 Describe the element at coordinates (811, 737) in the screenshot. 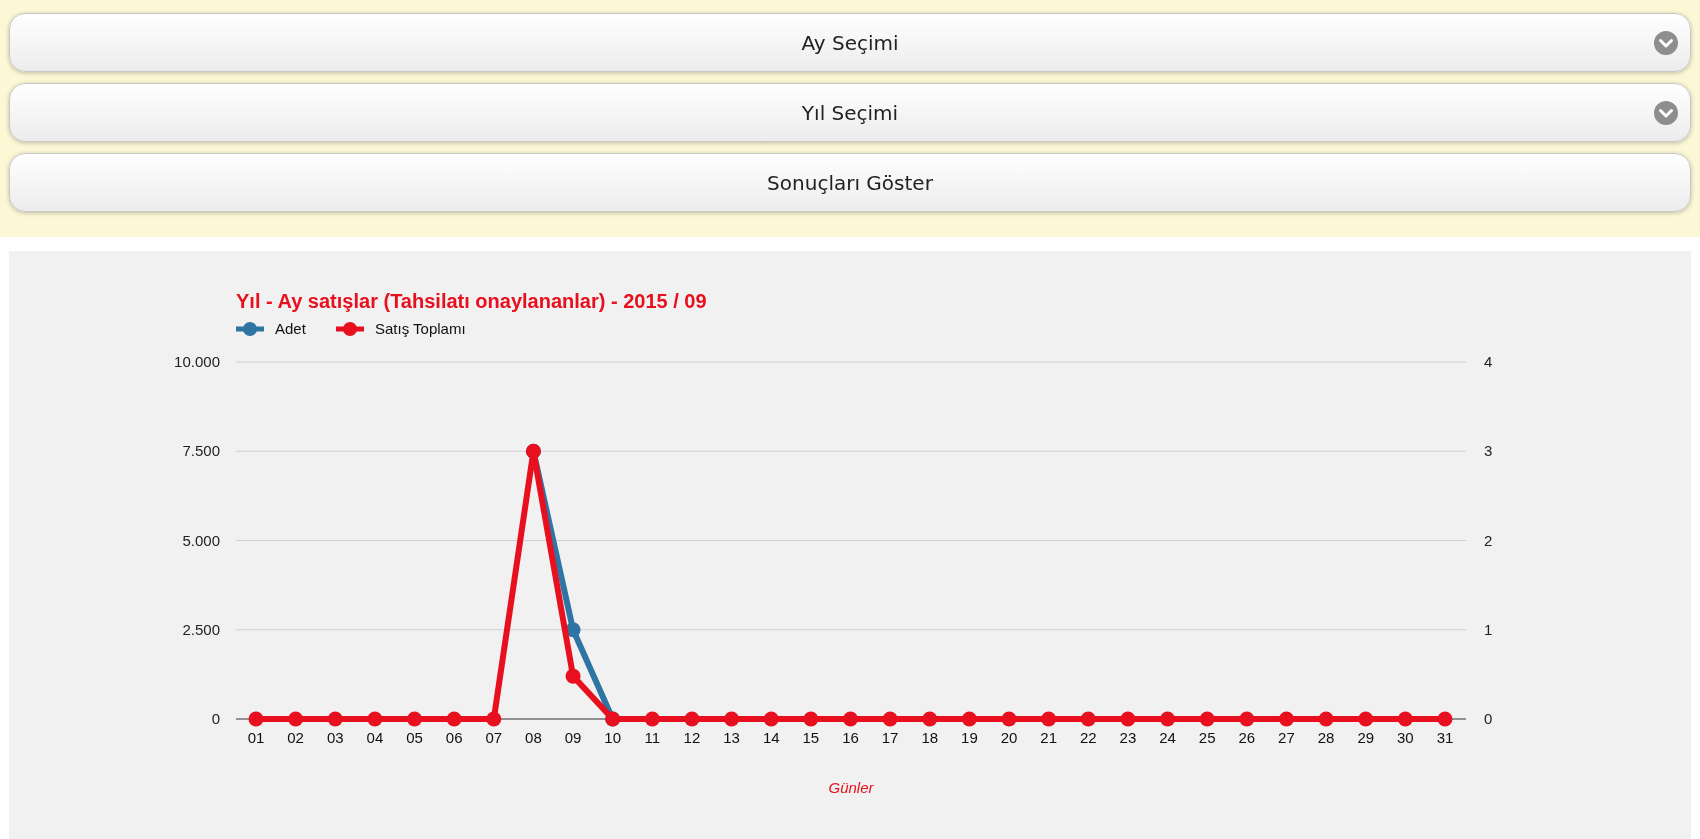

I see `x-axis-label: 15` at that location.